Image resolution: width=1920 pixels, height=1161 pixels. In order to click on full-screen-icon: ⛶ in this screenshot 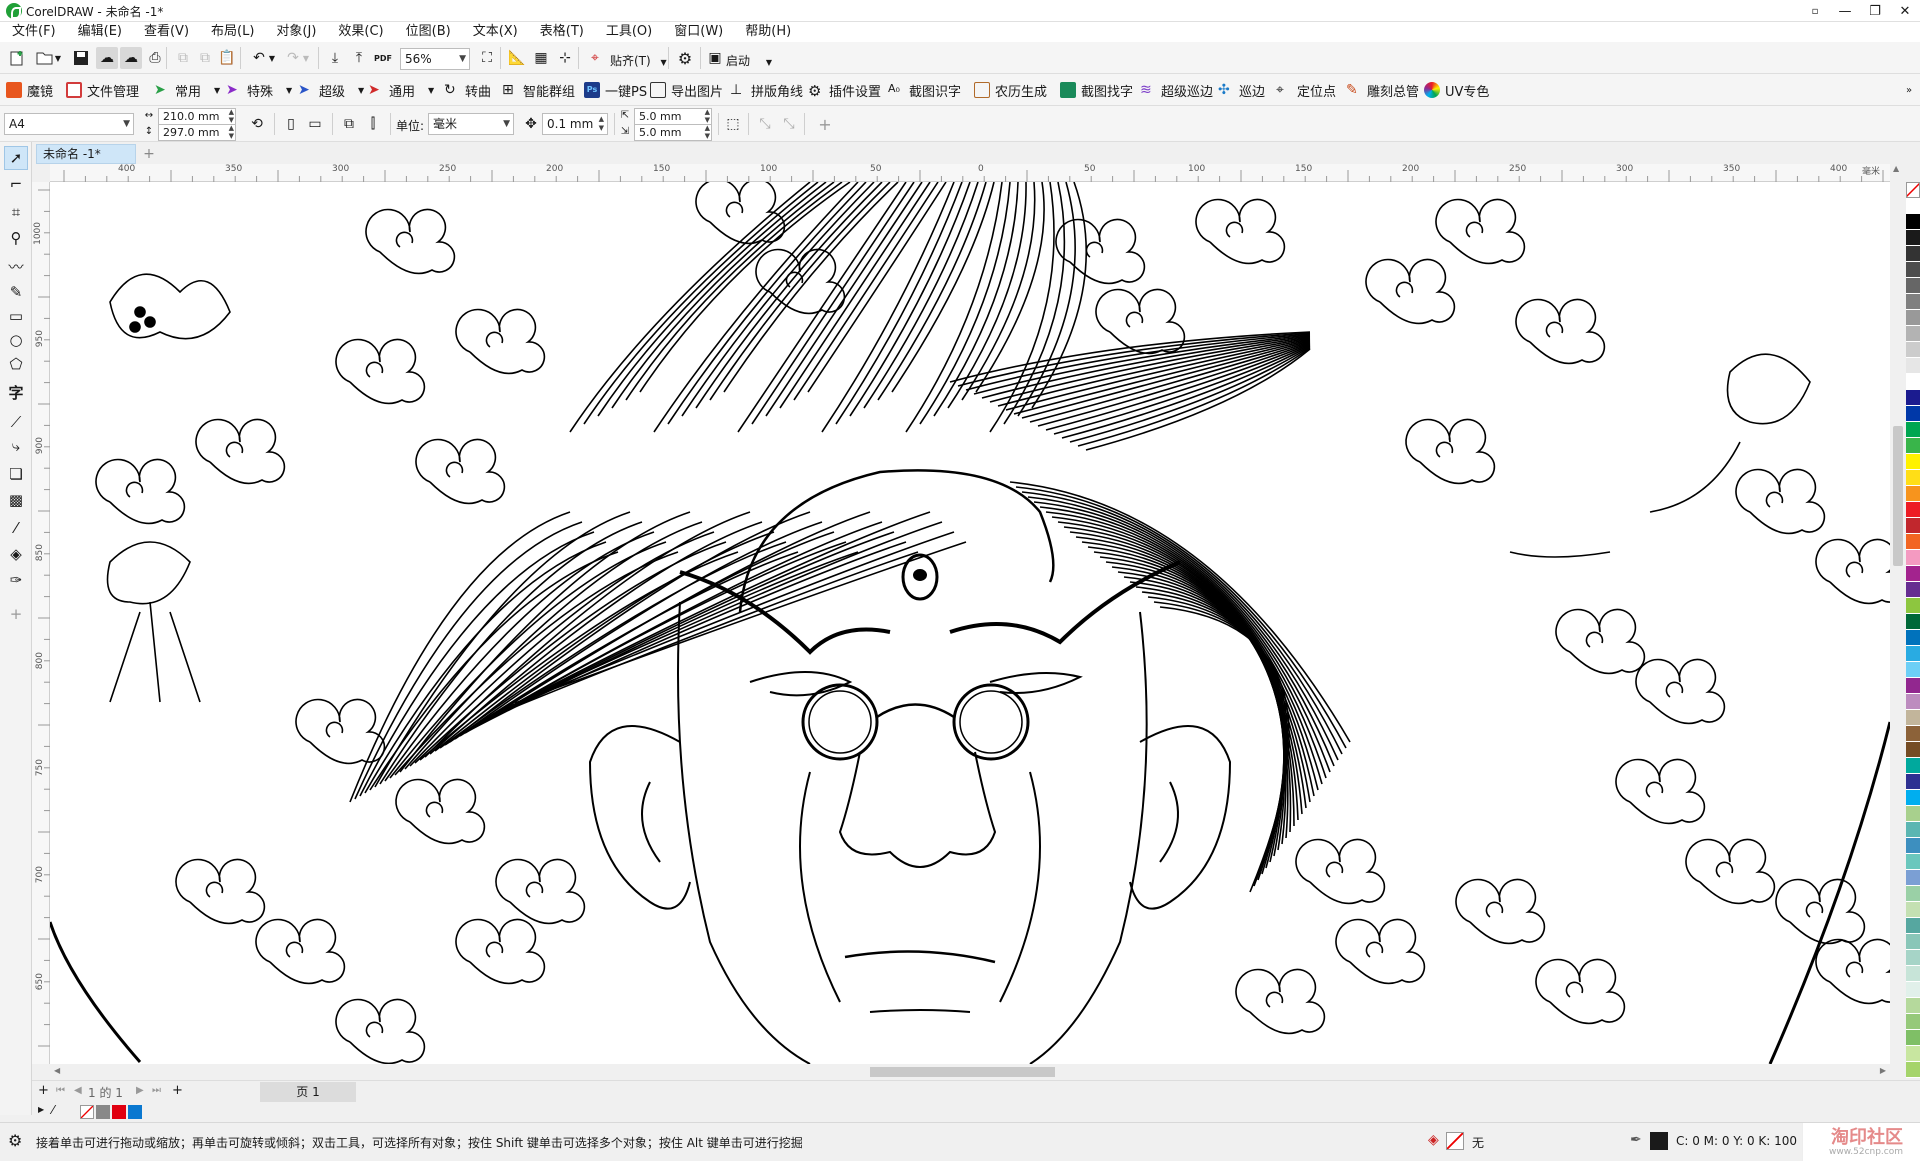, I will do `click(487, 58)`.